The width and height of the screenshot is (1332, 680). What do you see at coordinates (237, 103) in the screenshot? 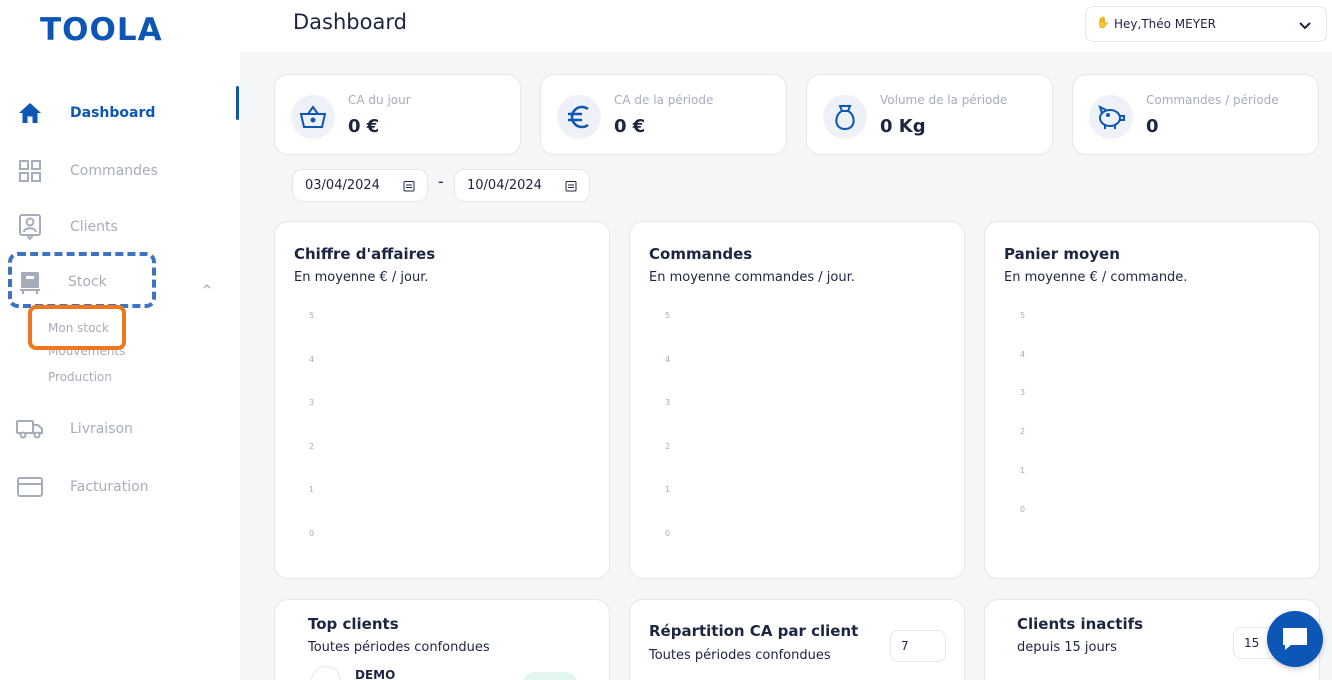
I see `active-indicator` at bounding box center [237, 103].